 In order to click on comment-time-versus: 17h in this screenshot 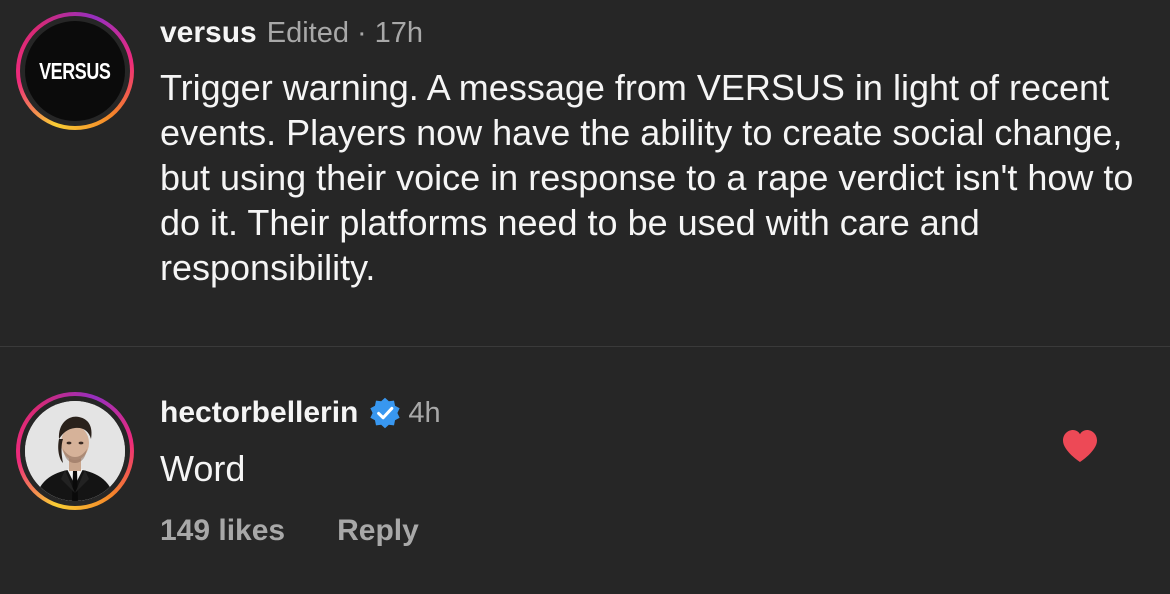, I will do `click(399, 32)`.